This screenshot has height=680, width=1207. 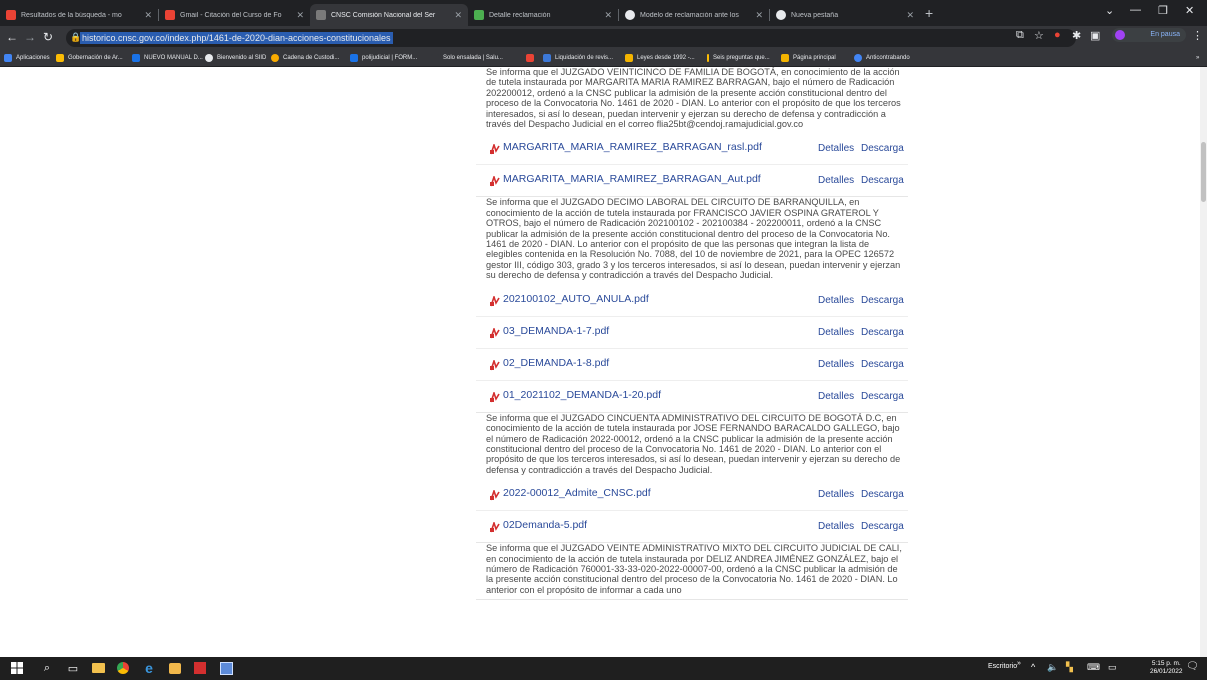 I want to click on document-row: 02_DEMANDA-1-8.pdf Detalles Descarga, so click(x=692, y=365).